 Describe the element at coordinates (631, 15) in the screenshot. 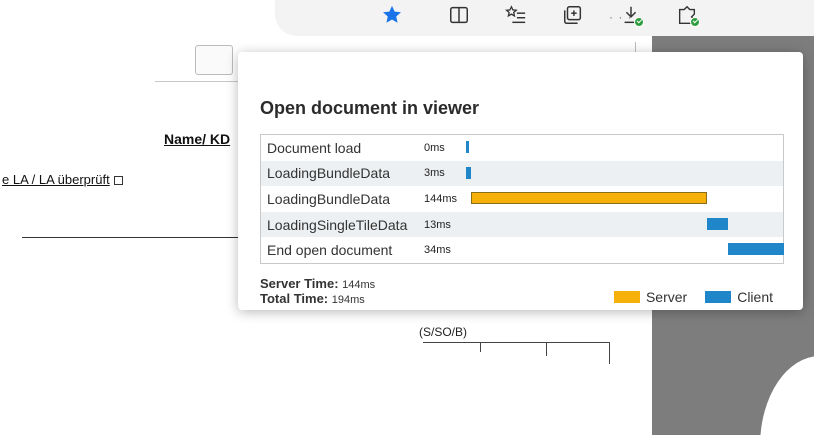

I see `downloads-done-icon` at that location.